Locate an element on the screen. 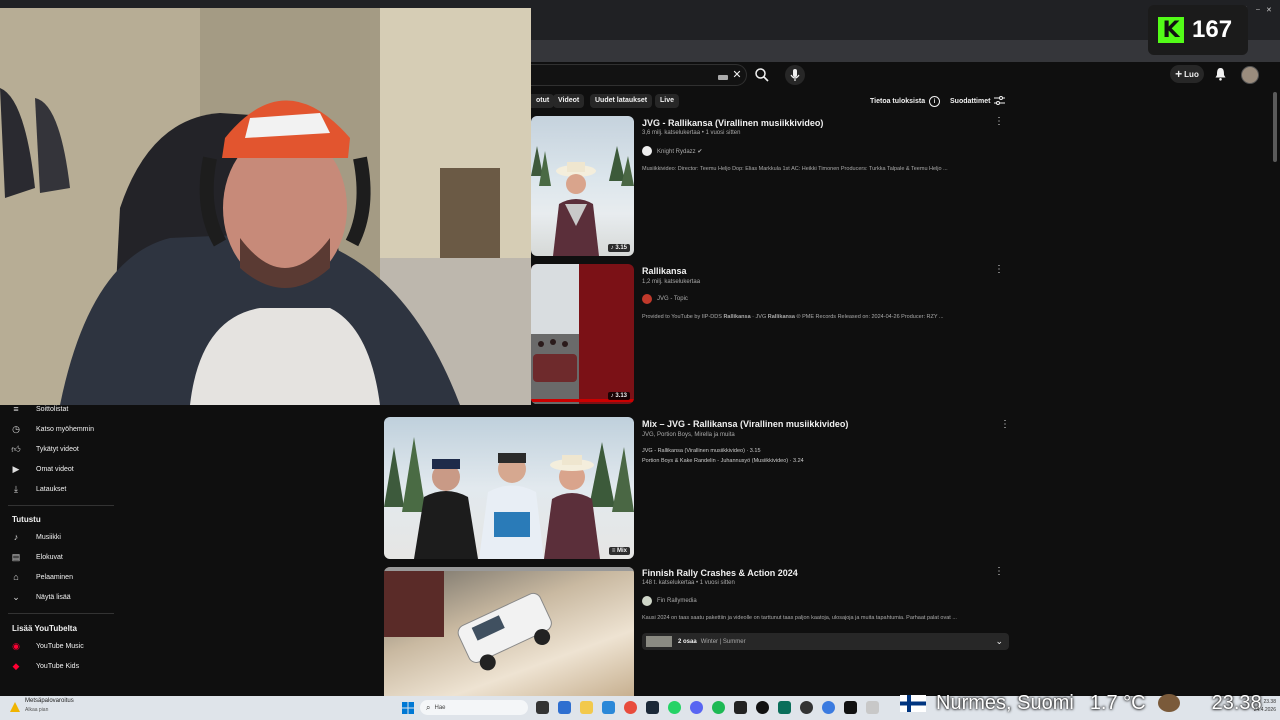  notification-subtitle: Alkaa pian is located at coordinates (37, 710).